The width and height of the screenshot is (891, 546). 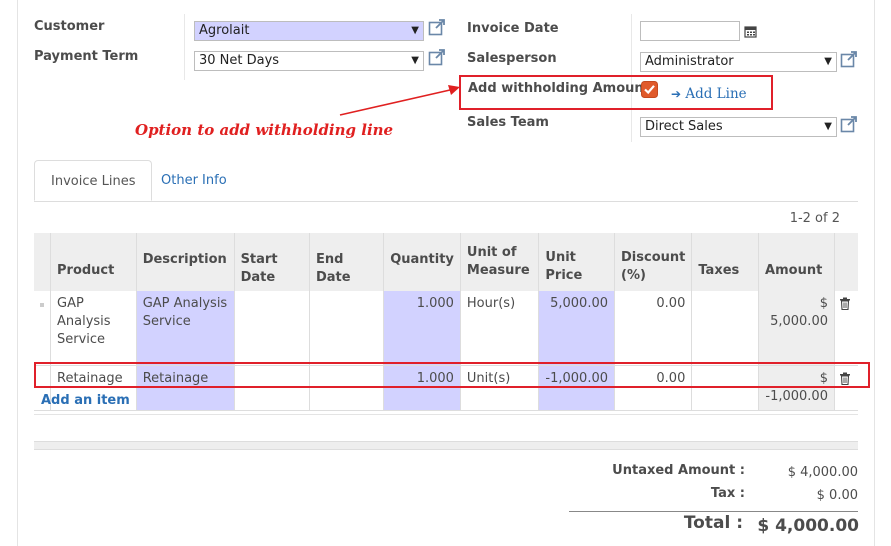 What do you see at coordinates (452, 375) in the screenshot?
I see `retainage-highlight-box` at bounding box center [452, 375].